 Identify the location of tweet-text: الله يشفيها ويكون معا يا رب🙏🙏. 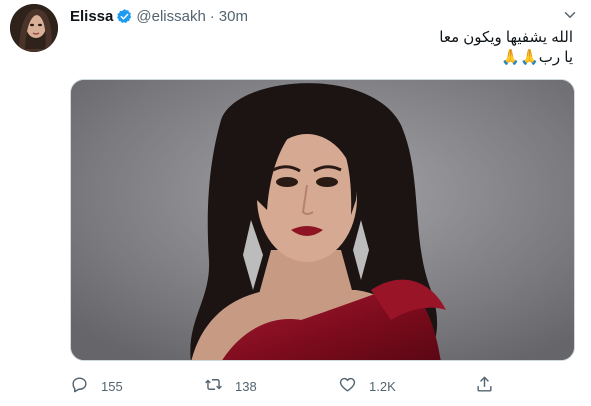
(333, 48).